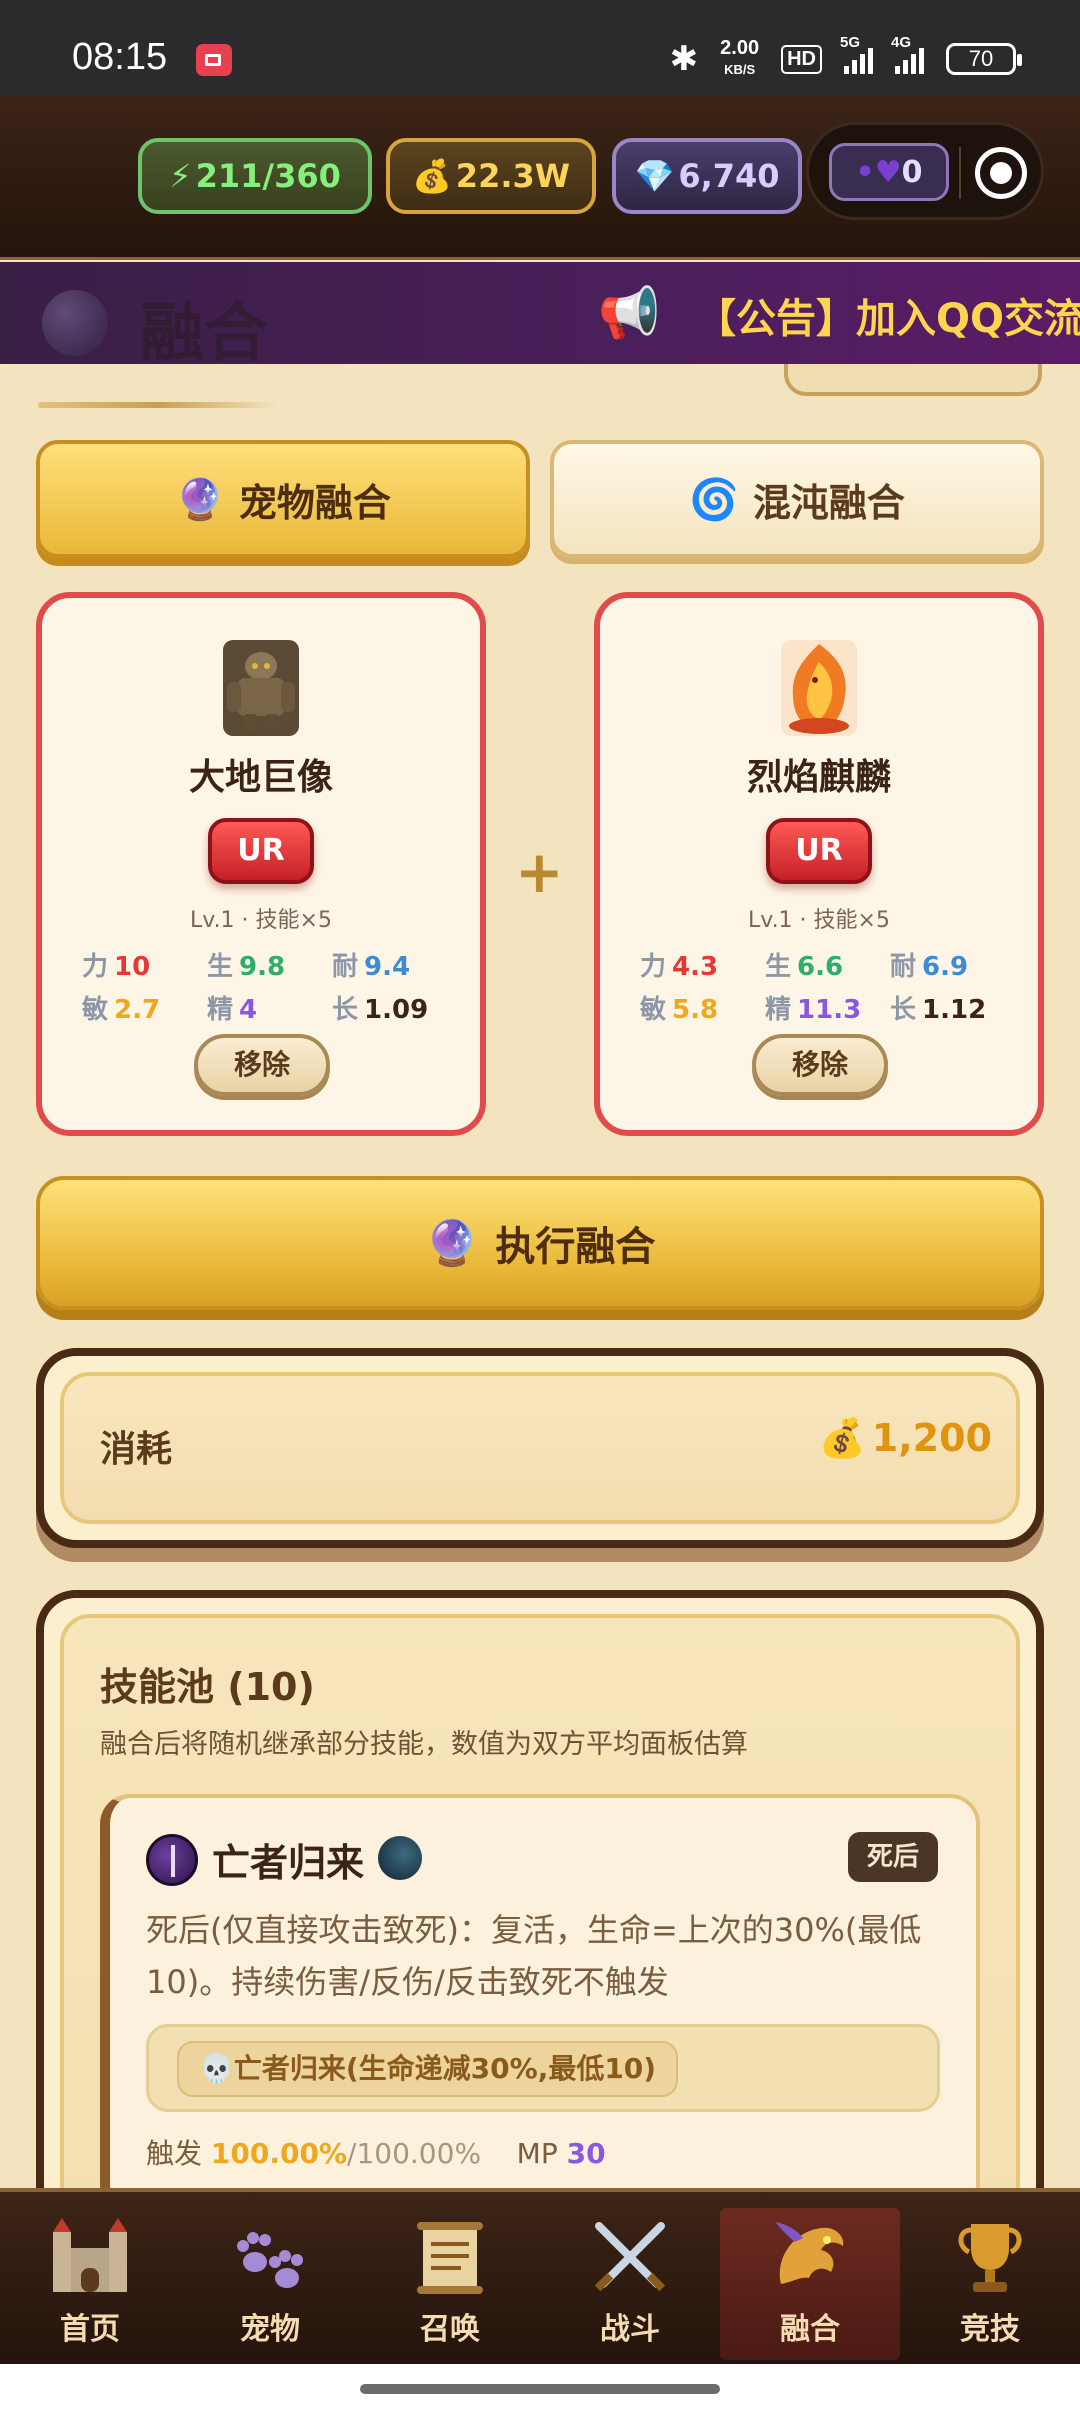 The width and height of the screenshot is (1080, 2412). I want to click on trigger-label: 触发, so click(174, 2153).